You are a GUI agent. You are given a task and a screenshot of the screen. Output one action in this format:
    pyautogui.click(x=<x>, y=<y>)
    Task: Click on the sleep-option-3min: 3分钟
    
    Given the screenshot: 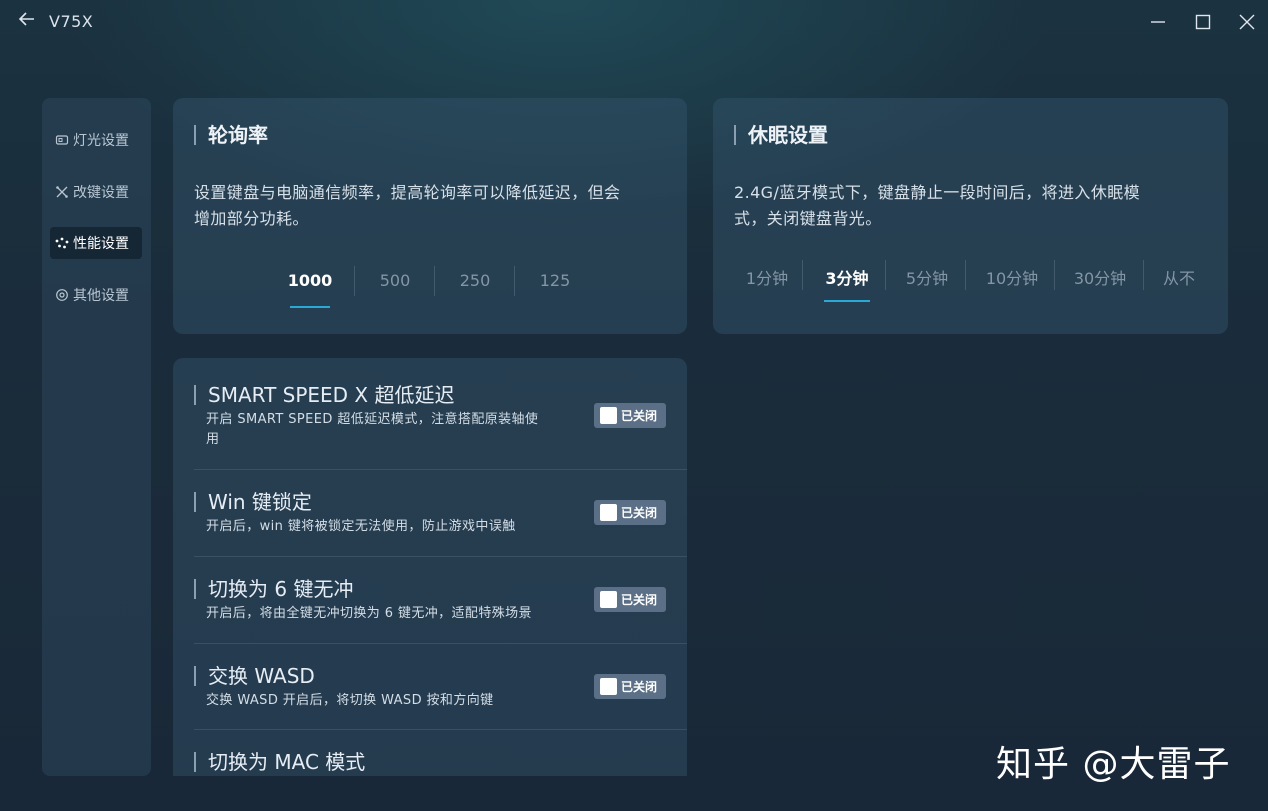 What is the action you would take?
    pyautogui.click(x=847, y=277)
    